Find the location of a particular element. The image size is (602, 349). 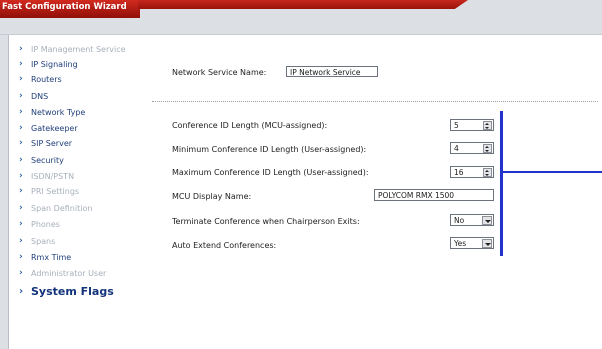

sidebar-item-label: ISDN/PSTN is located at coordinates (53, 176).